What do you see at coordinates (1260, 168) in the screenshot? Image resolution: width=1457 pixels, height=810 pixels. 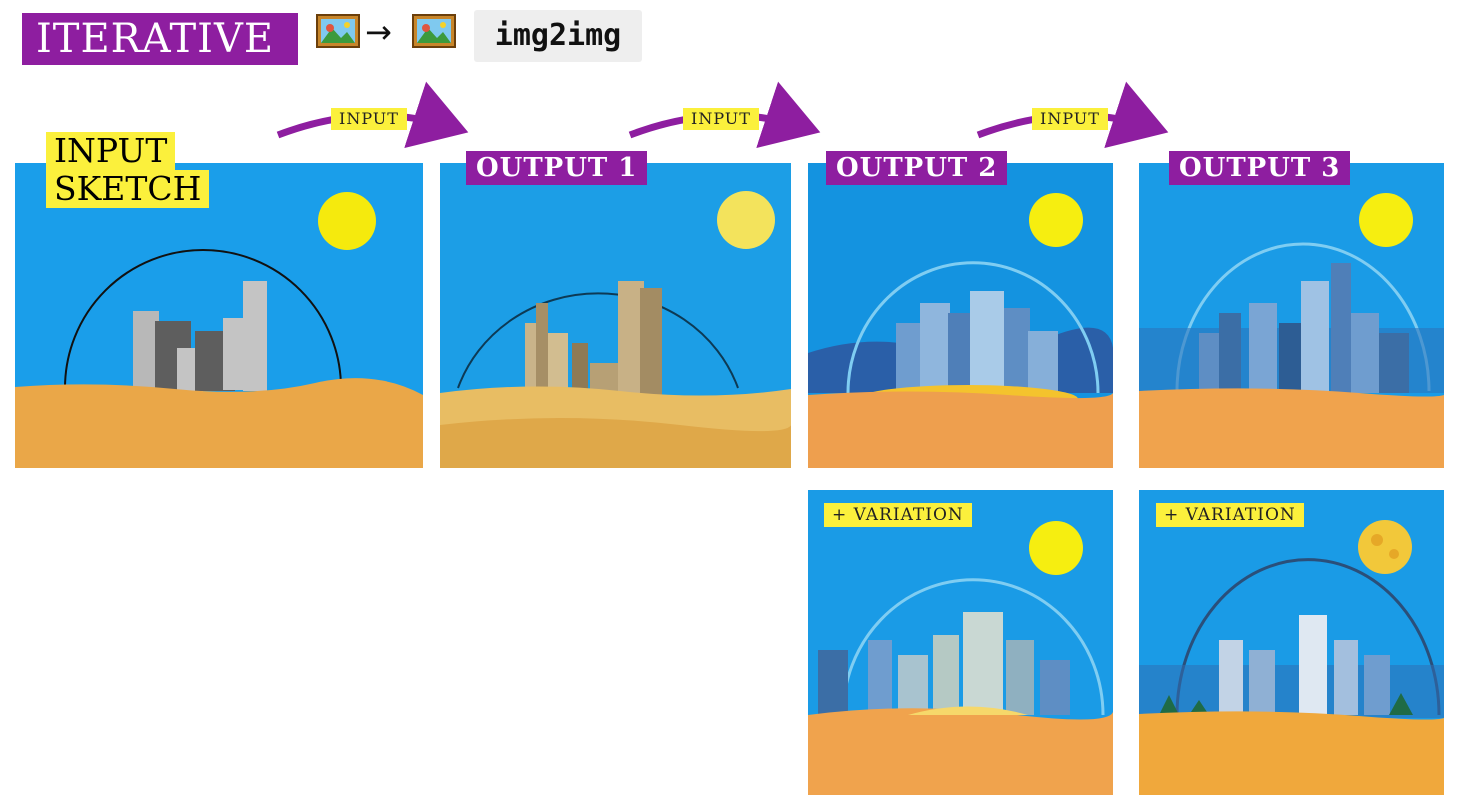 I see `output-3-label: OUTPUT 3` at bounding box center [1260, 168].